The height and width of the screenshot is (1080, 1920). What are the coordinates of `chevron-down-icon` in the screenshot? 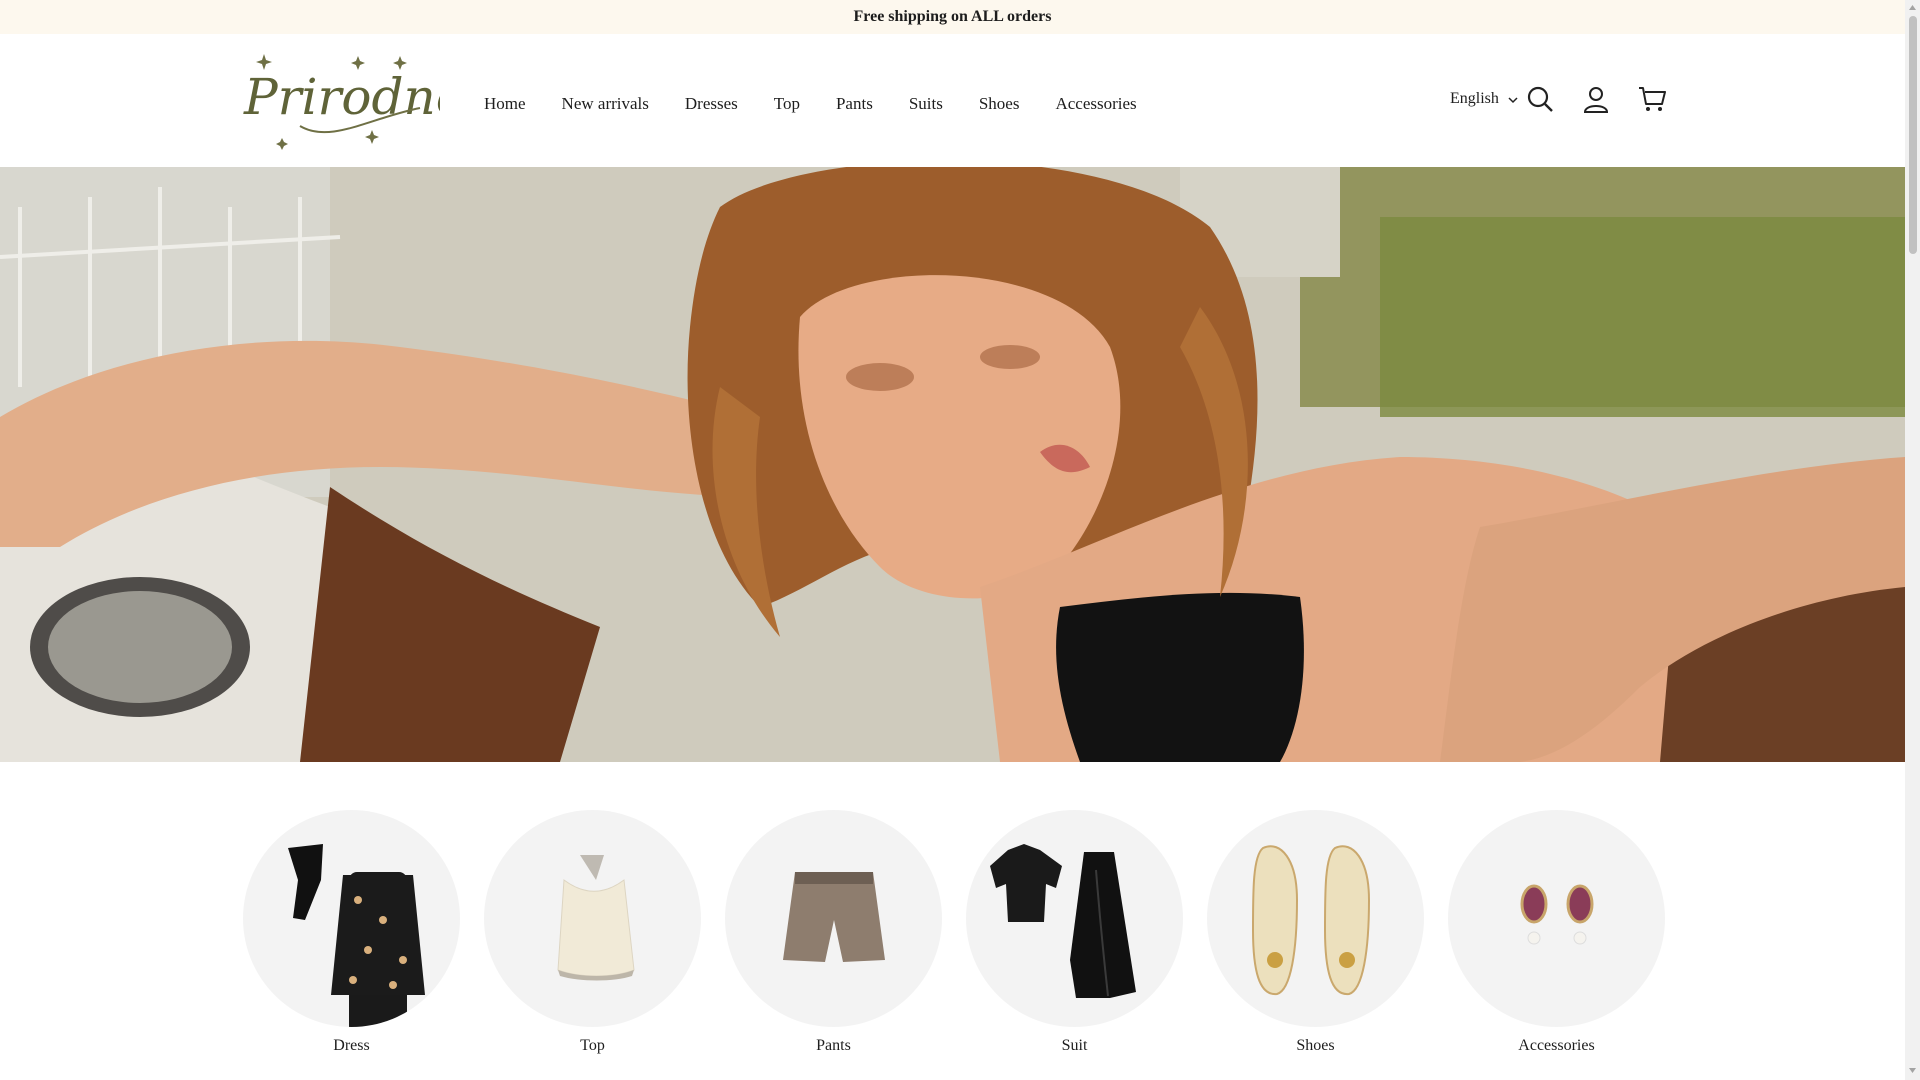 It's located at (1513, 99).